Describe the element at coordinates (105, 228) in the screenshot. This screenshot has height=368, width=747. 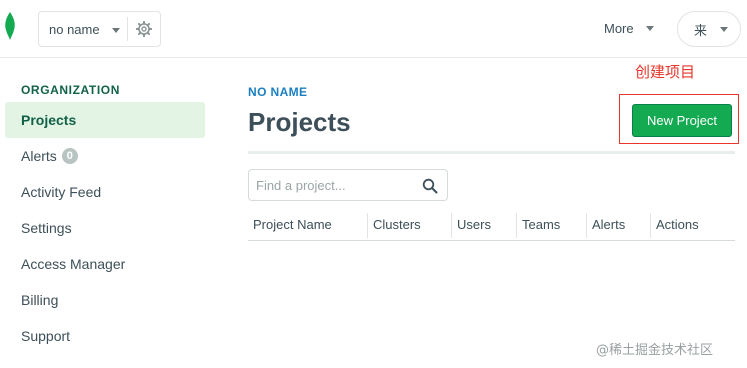
I see `sidebar-item-settings: Settings` at that location.